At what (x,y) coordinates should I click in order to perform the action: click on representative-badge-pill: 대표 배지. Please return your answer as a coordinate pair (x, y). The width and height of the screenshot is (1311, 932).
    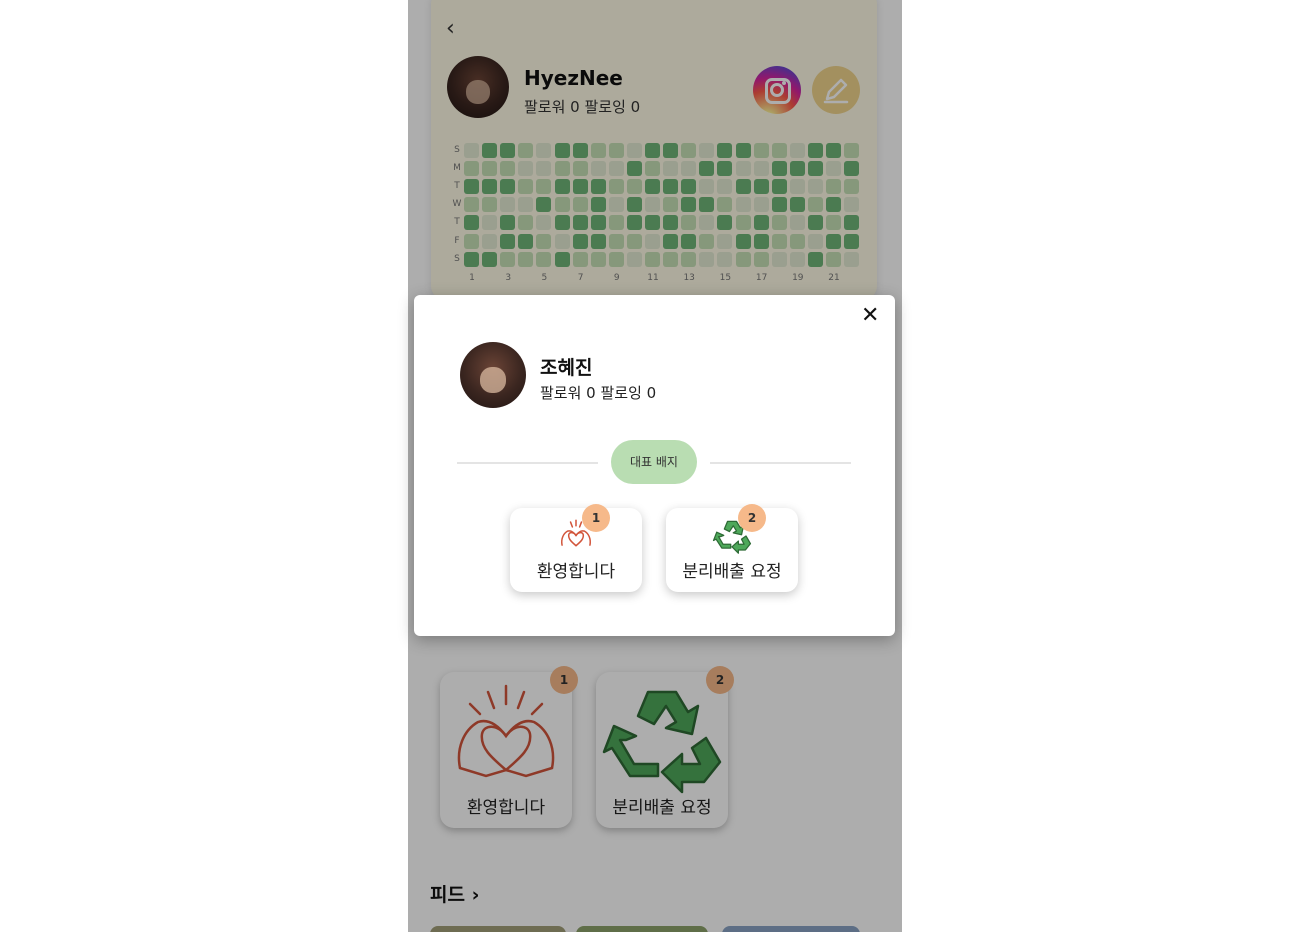
    Looking at the image, I should click on (654, 462).